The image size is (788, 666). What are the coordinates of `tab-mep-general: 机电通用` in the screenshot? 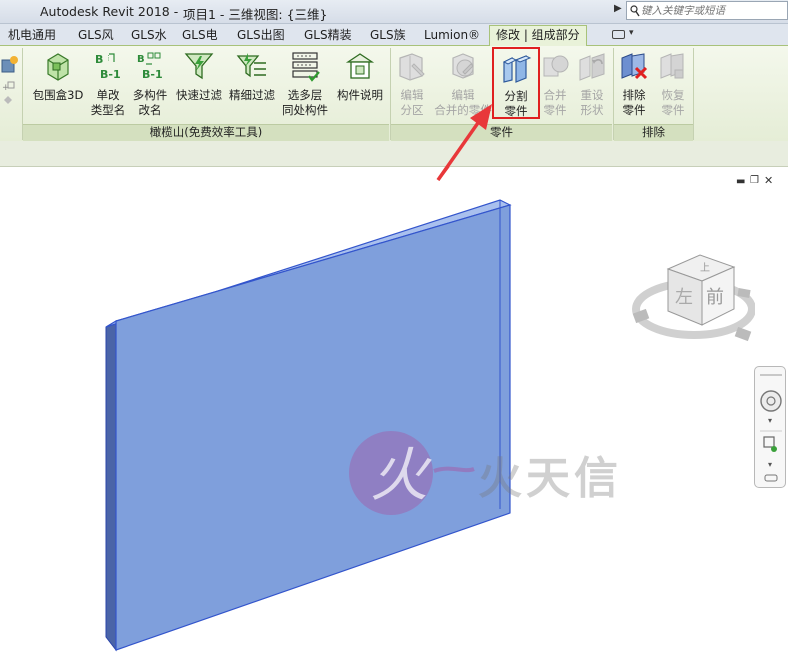 It's located at (32, 36).